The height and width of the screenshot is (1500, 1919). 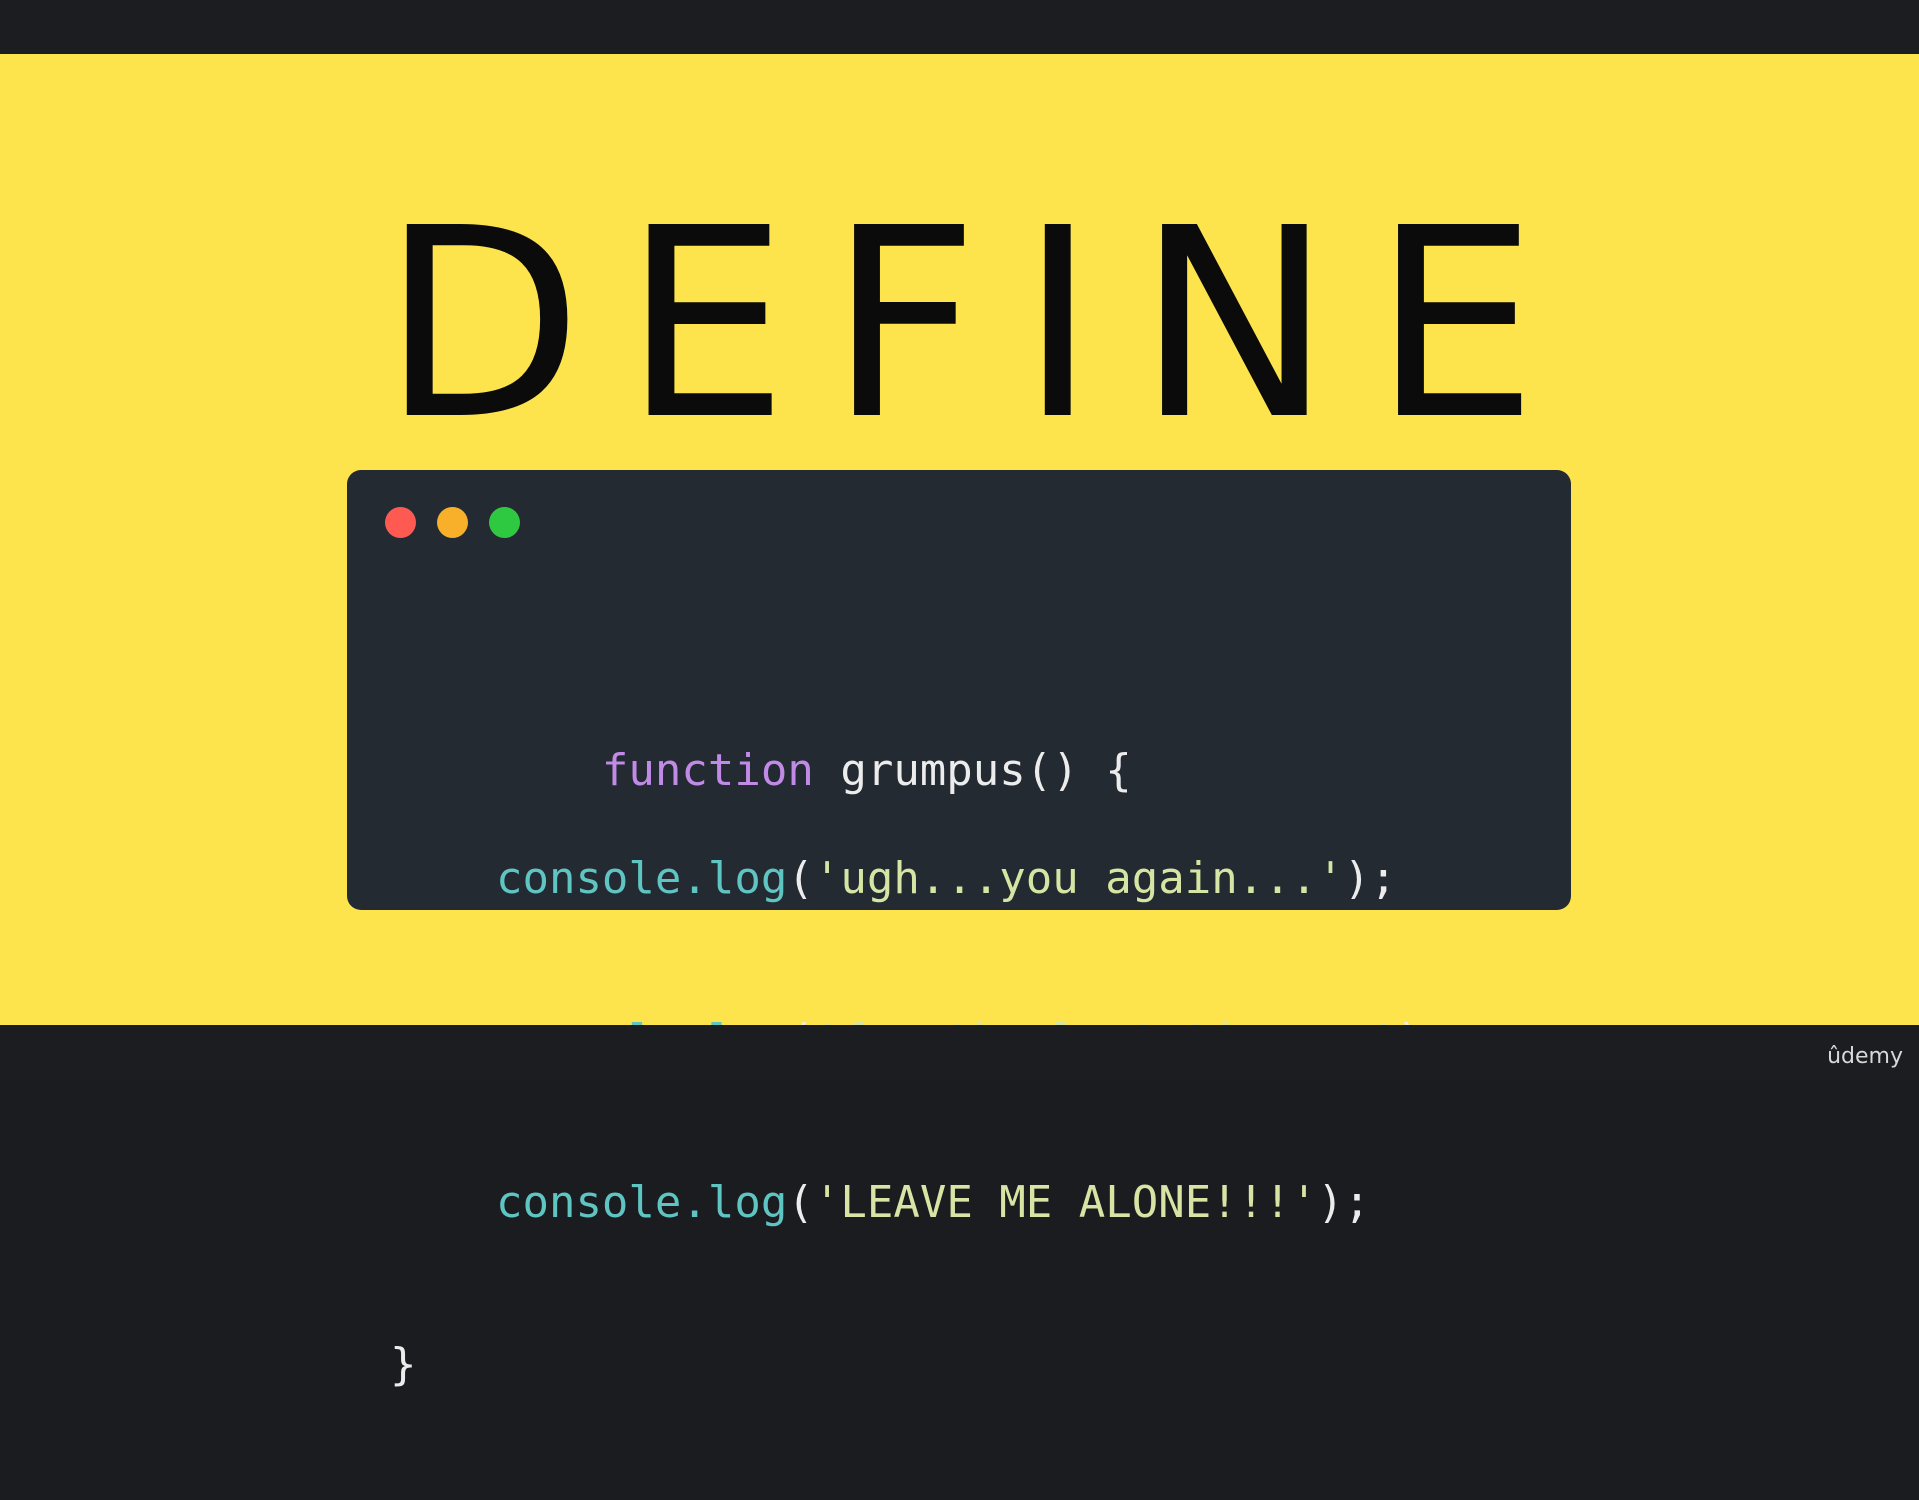 I want to click on code-line: console.log('ugh...you again...');, so click(x=920, y=879).